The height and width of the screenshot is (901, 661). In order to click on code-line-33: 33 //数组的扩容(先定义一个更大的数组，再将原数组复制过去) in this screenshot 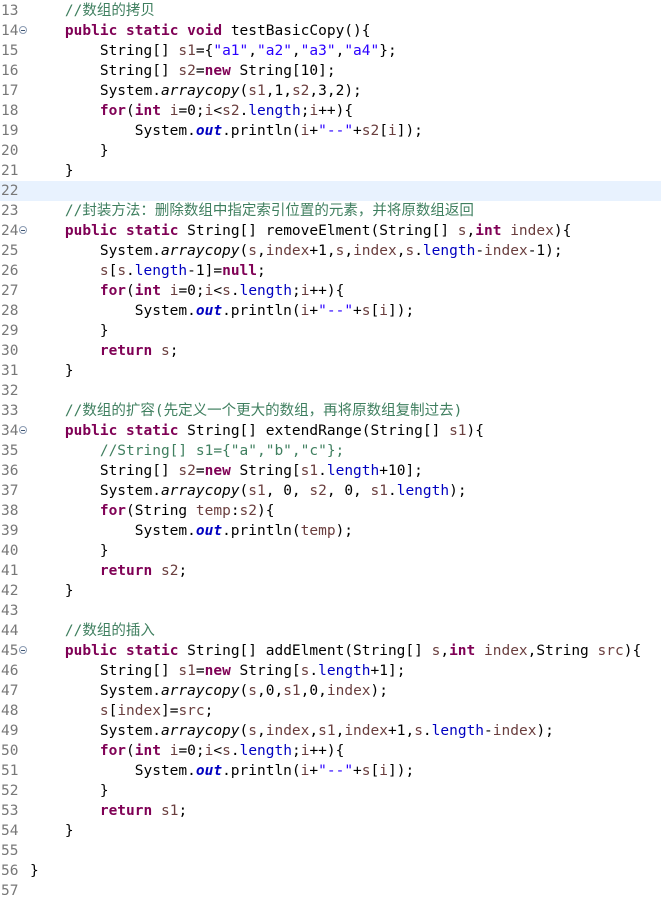, I will do `click(330, 411)`.